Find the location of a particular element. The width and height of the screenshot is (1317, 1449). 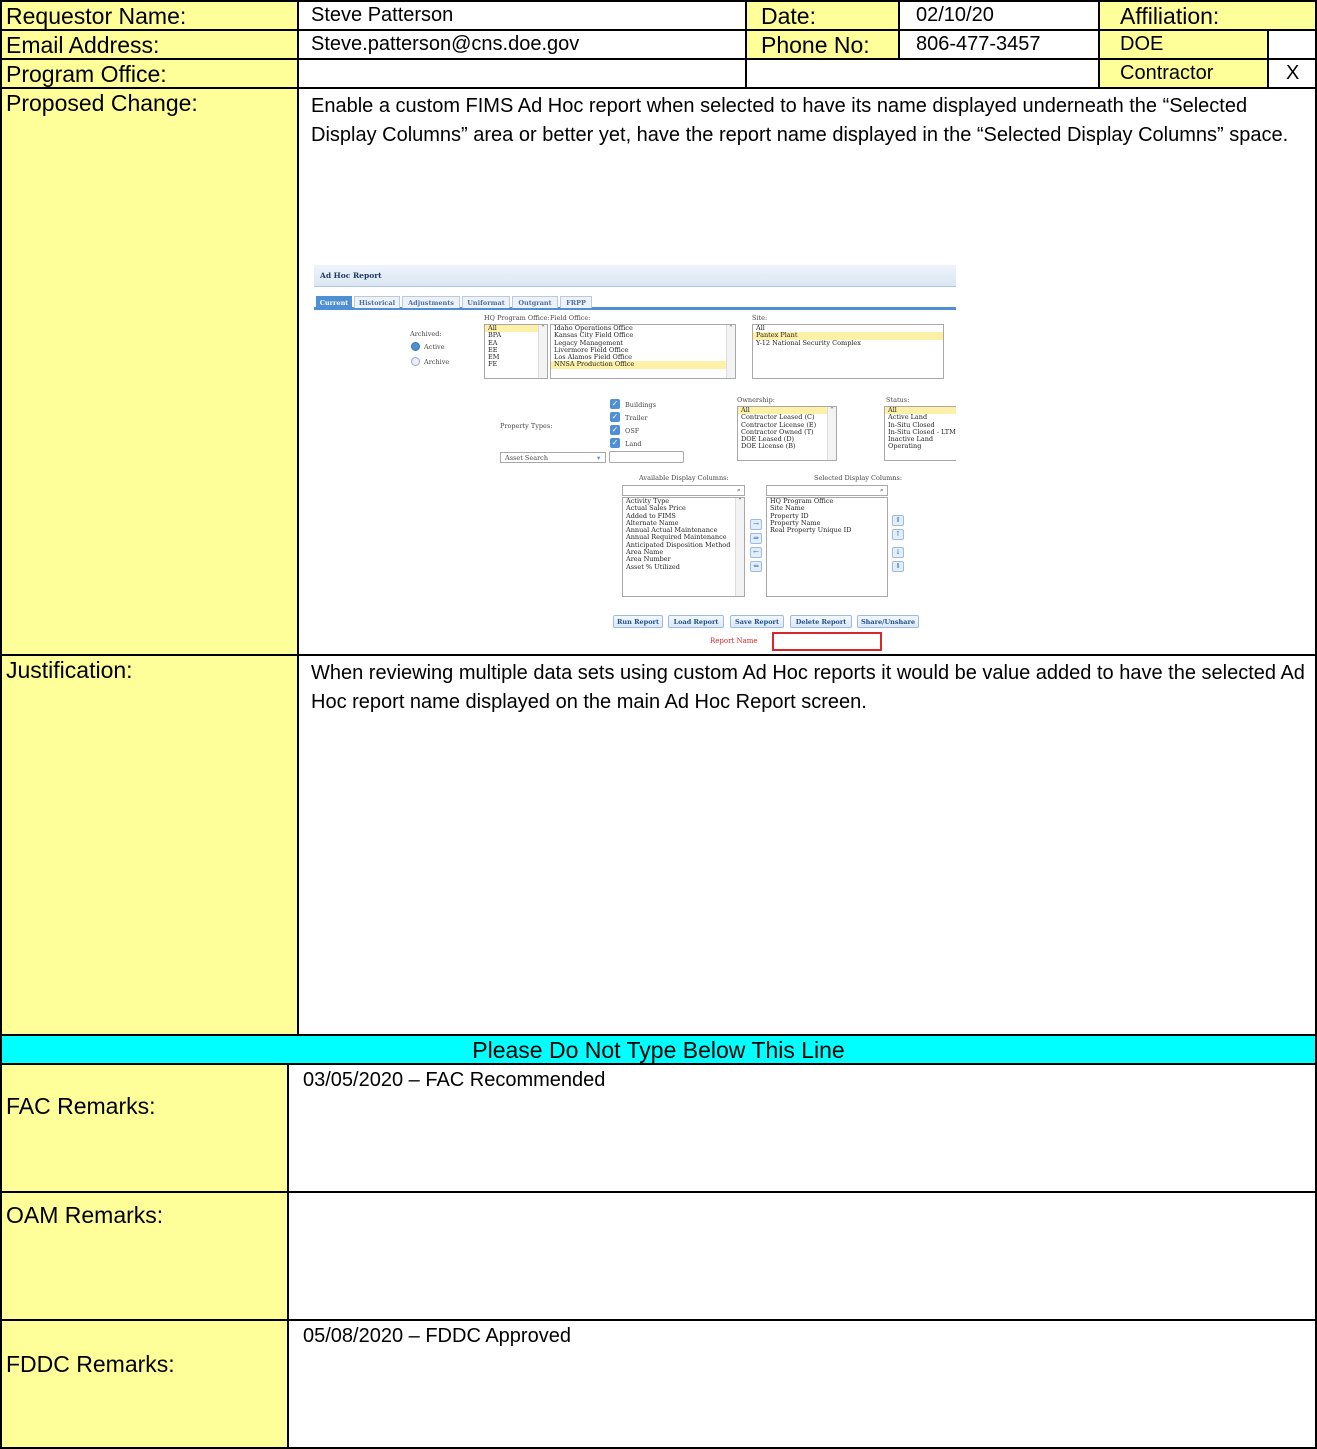

buildings-label: Buildings is located at coordinates (641, 405).